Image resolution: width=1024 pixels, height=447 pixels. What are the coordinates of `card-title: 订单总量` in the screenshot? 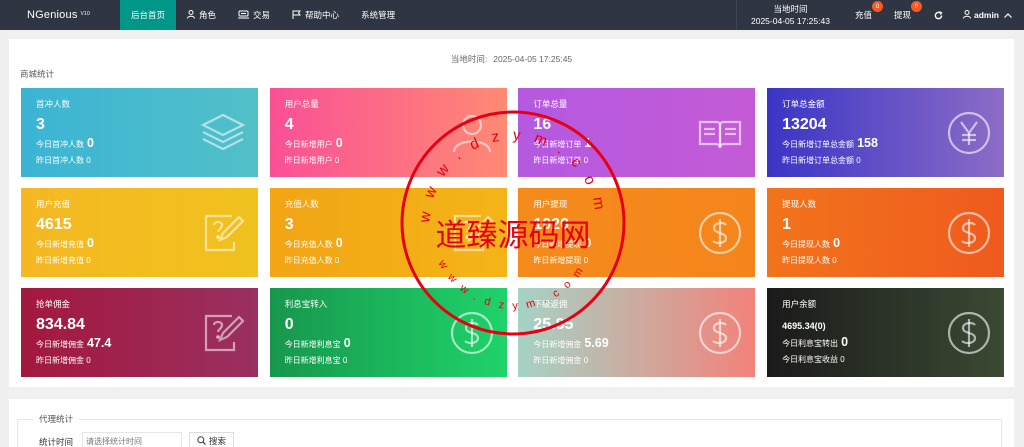 It's located at (550, 104).